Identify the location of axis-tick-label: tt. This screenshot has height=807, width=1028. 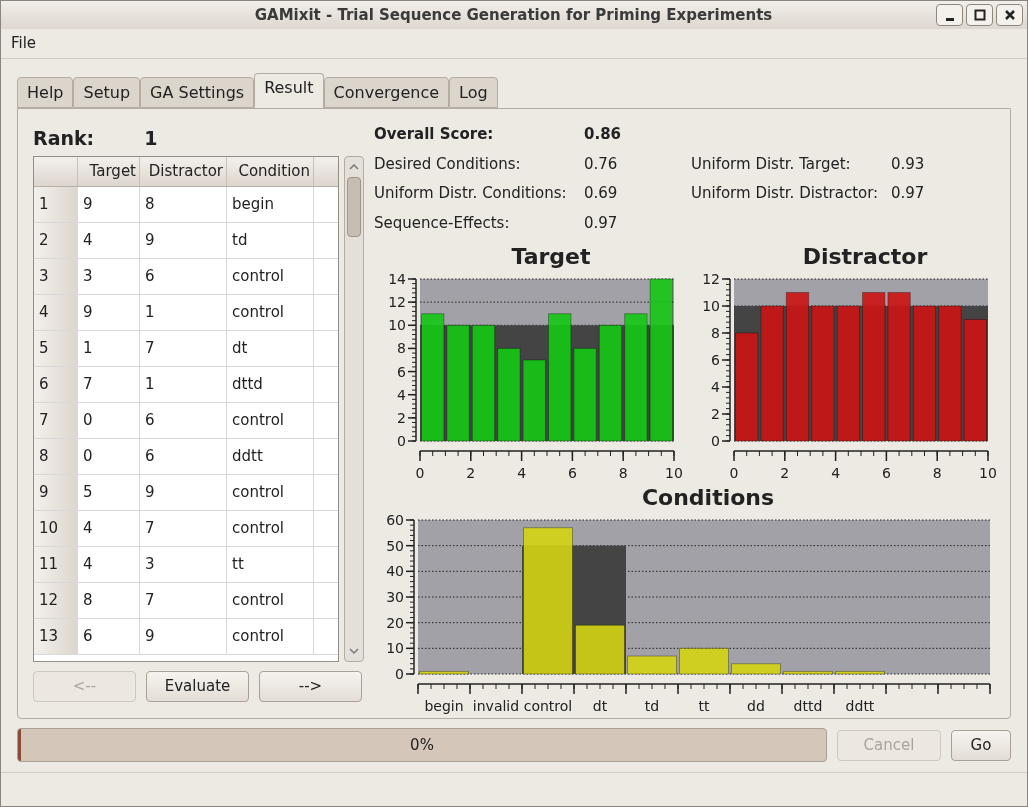
(704, 706).